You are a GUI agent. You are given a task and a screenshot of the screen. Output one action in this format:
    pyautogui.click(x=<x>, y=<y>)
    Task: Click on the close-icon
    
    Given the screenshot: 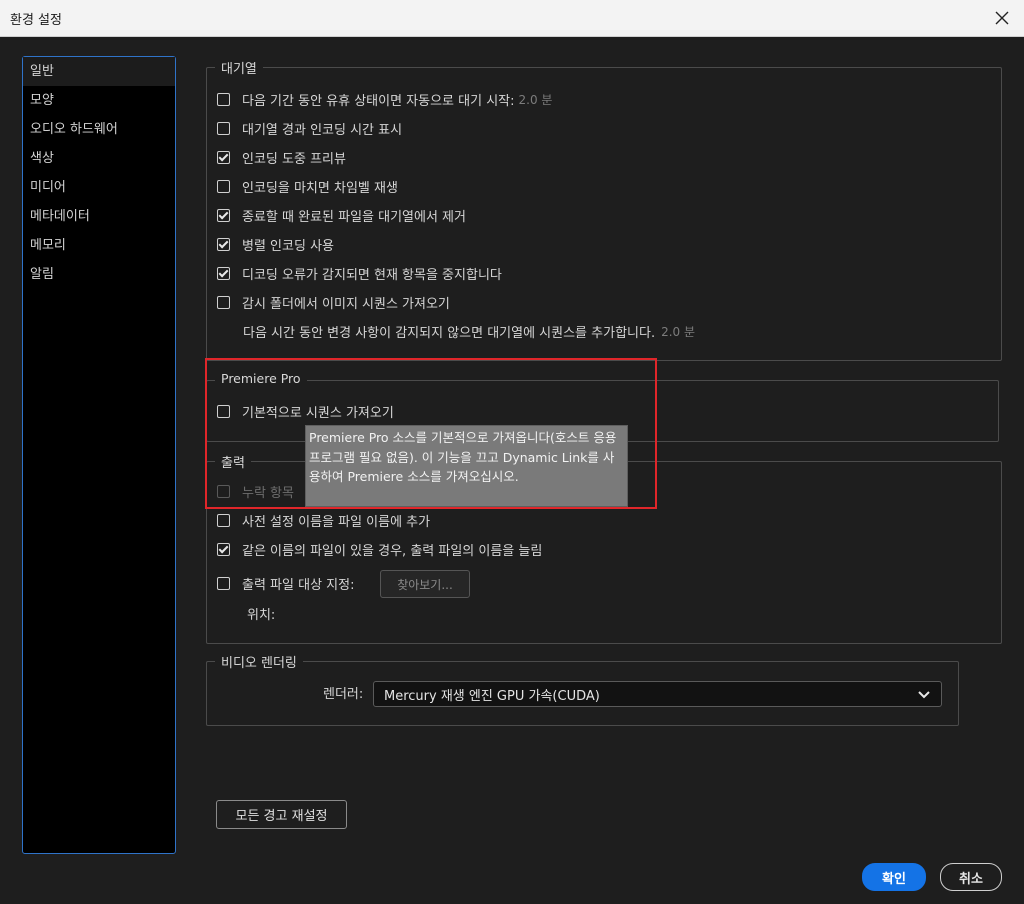 What is the action you would take?
    pyautogui.click(x=1002, y=18)
    